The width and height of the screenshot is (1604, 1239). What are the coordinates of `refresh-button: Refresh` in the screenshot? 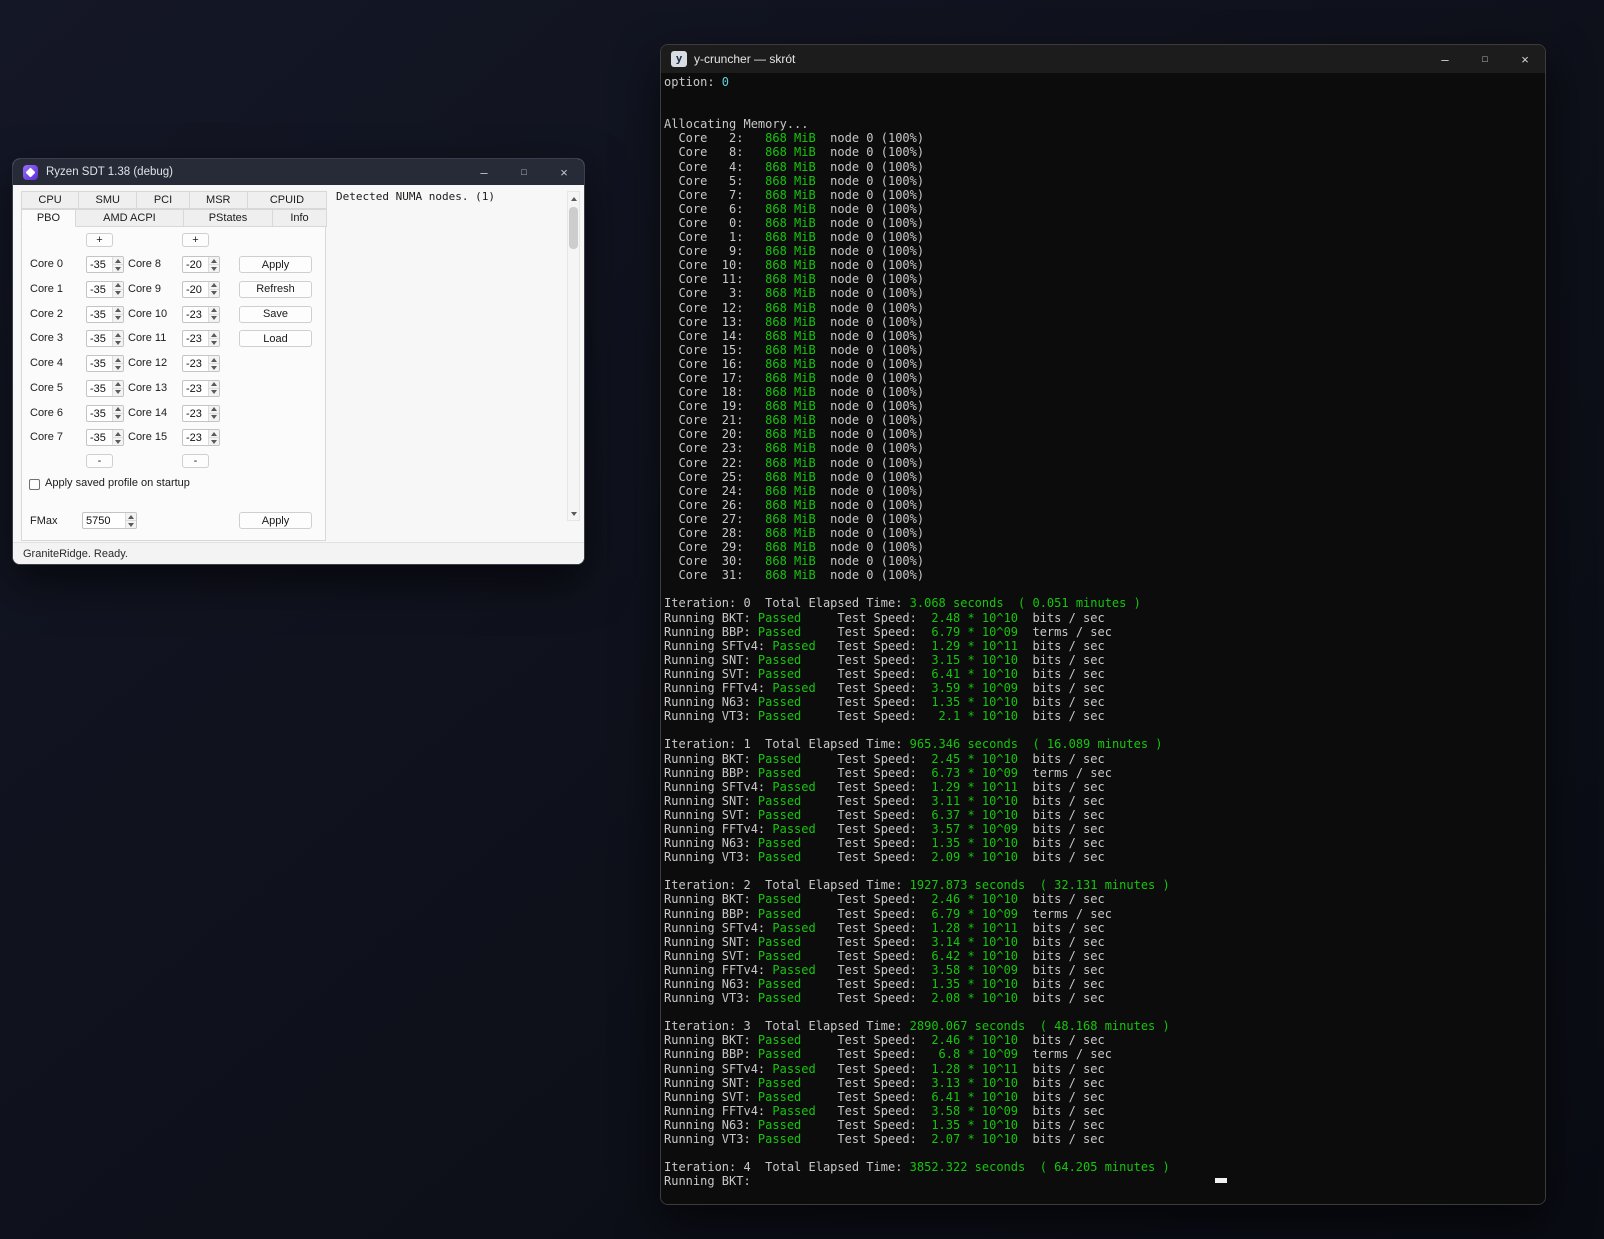 It's located at (275, 289).